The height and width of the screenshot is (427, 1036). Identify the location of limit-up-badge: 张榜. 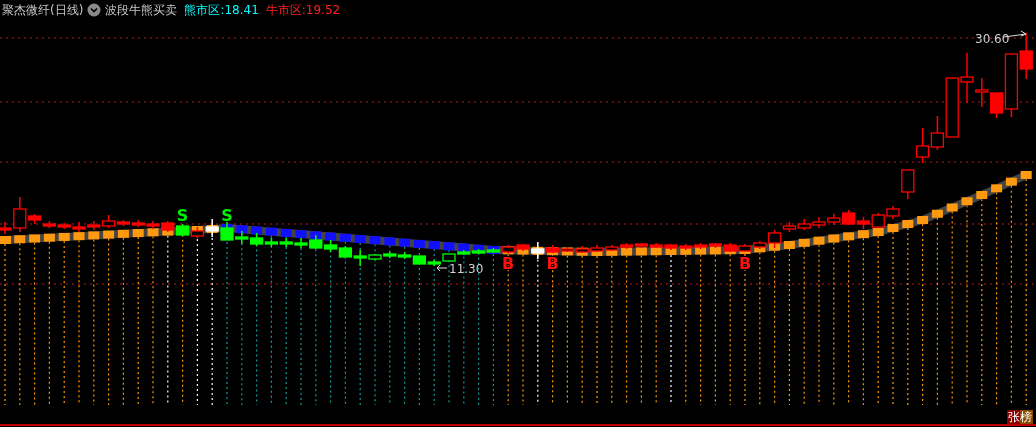
(1020, 417).